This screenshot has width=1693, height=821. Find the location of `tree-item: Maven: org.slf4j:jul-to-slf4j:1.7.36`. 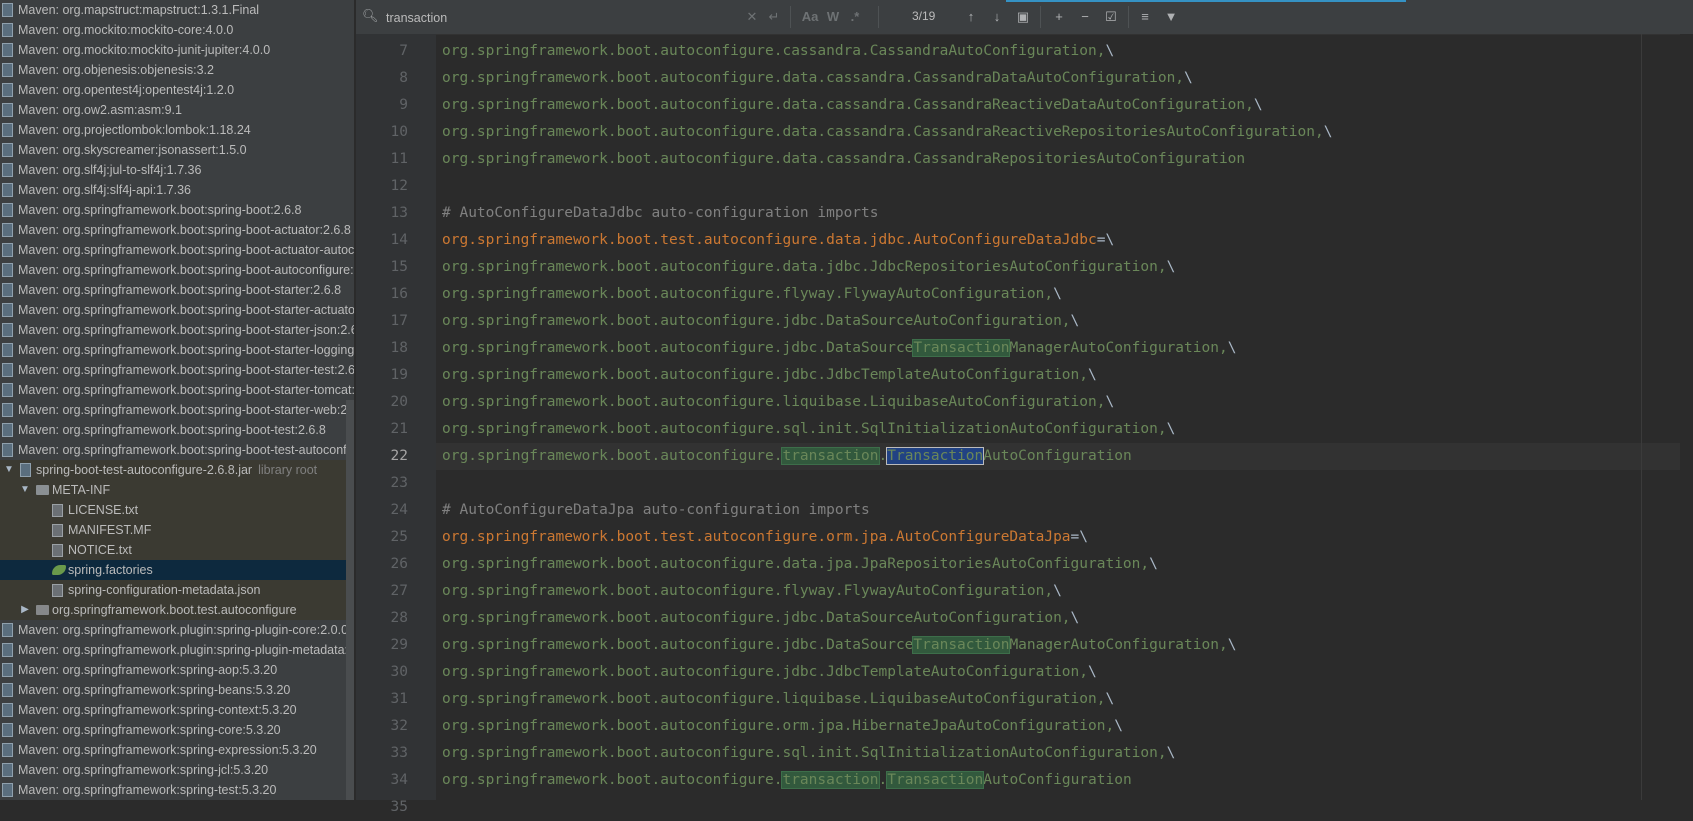

tree-item: Maven: org.slf4j:jul-to-slf4j:1.7.36 is located at coordinates (177, 170).